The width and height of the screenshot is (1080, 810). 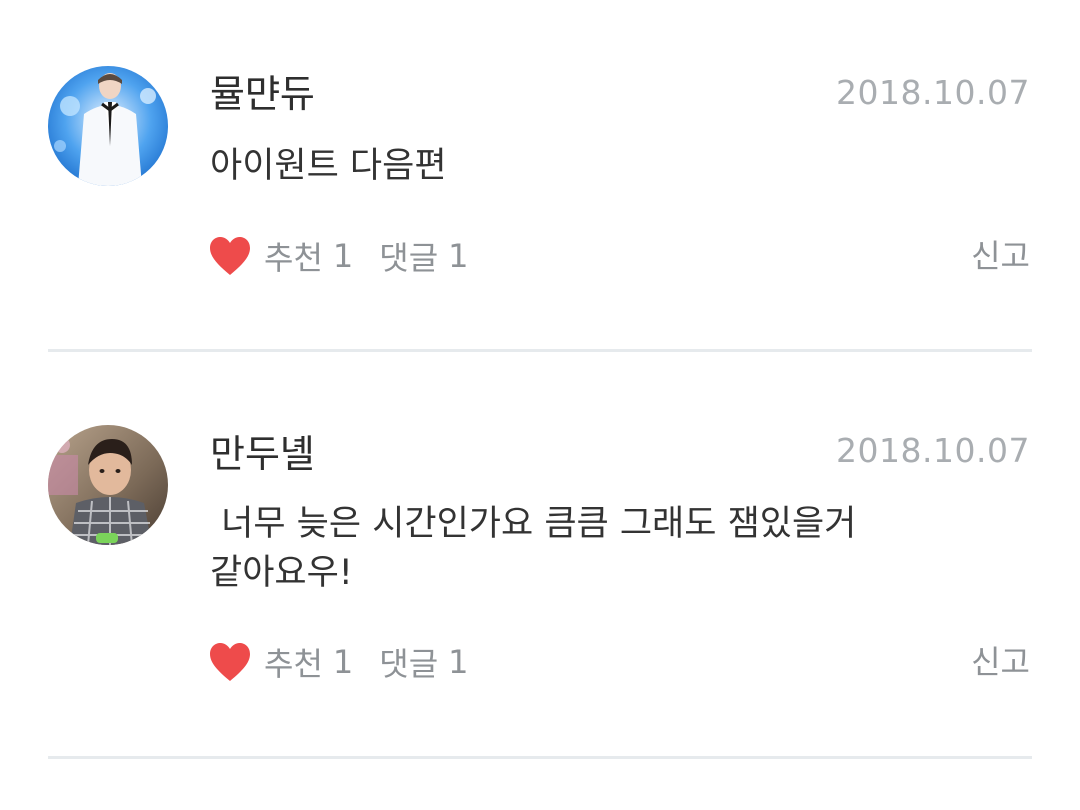 I want to click on comment-author: 뮬먄듀, so click(x=262, y=94).